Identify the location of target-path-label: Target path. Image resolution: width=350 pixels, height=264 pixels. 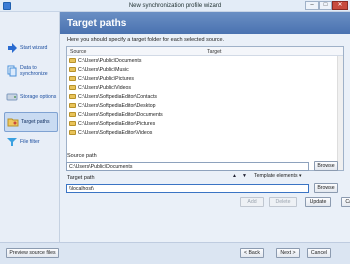
(81, 178).